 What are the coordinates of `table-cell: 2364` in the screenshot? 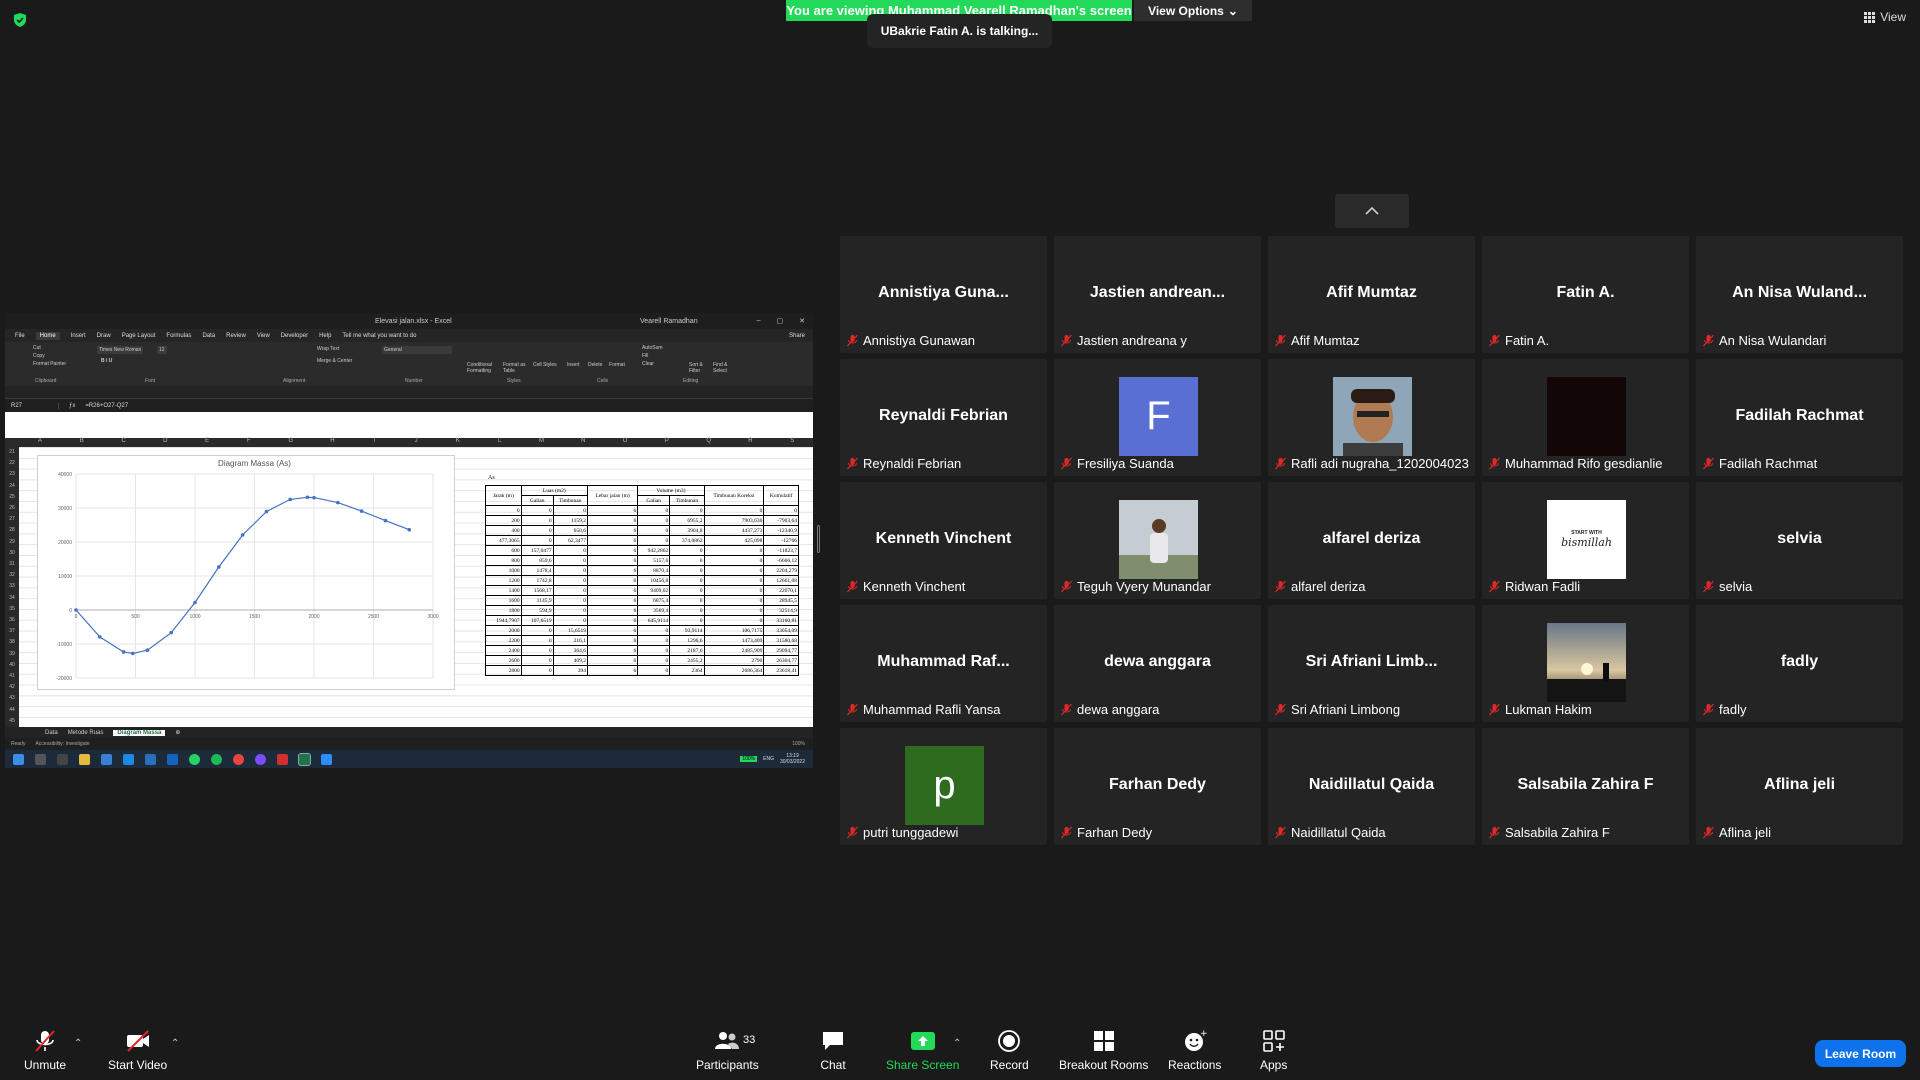 It's located at (687, 670).